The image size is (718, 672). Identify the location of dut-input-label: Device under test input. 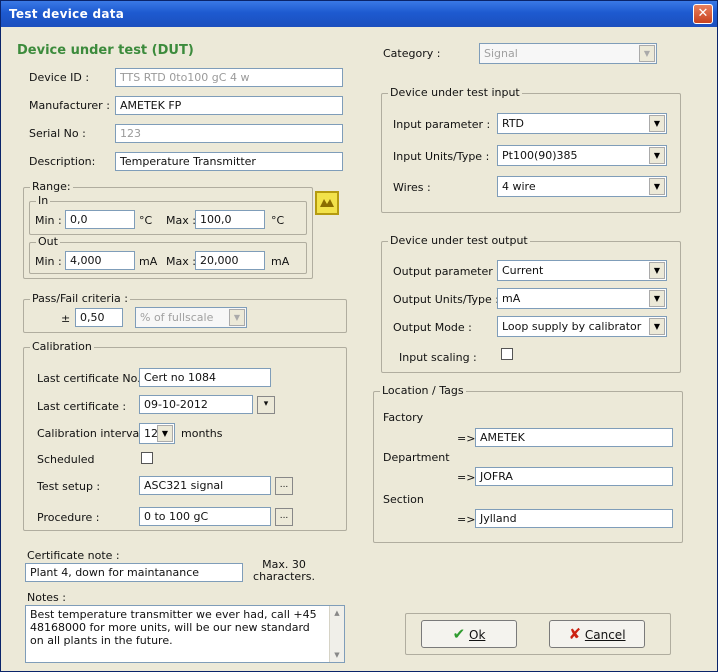
(455, 92).